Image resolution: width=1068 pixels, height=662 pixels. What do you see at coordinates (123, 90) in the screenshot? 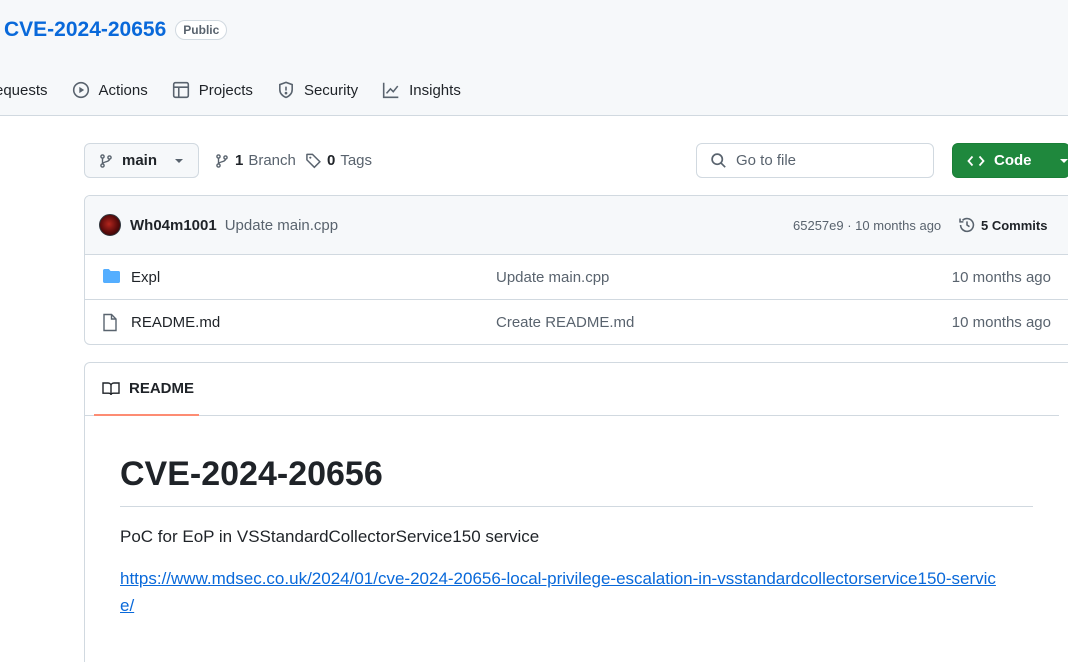
I see `tab-actions-label: Actions` at bounding box center [123, 90].